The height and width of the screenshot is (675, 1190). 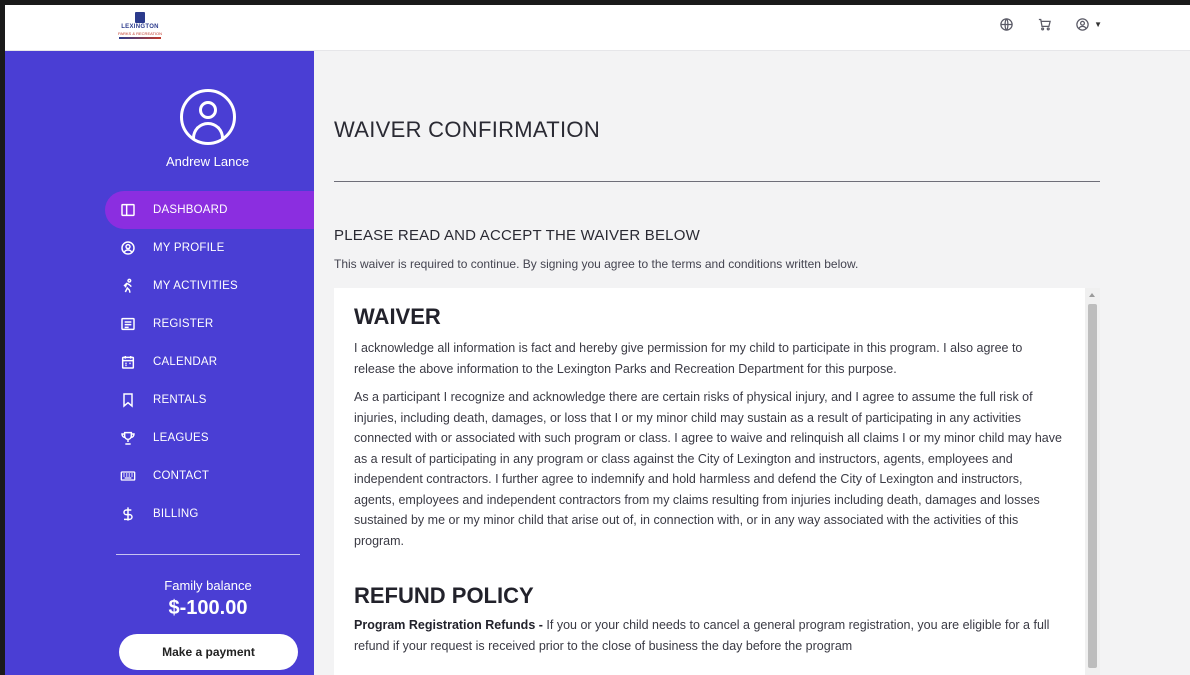 What do you see at coordinates (208, 585) in the screenshot?
I see `family-balance-label: Family balance` at bounding box center [208, 585].